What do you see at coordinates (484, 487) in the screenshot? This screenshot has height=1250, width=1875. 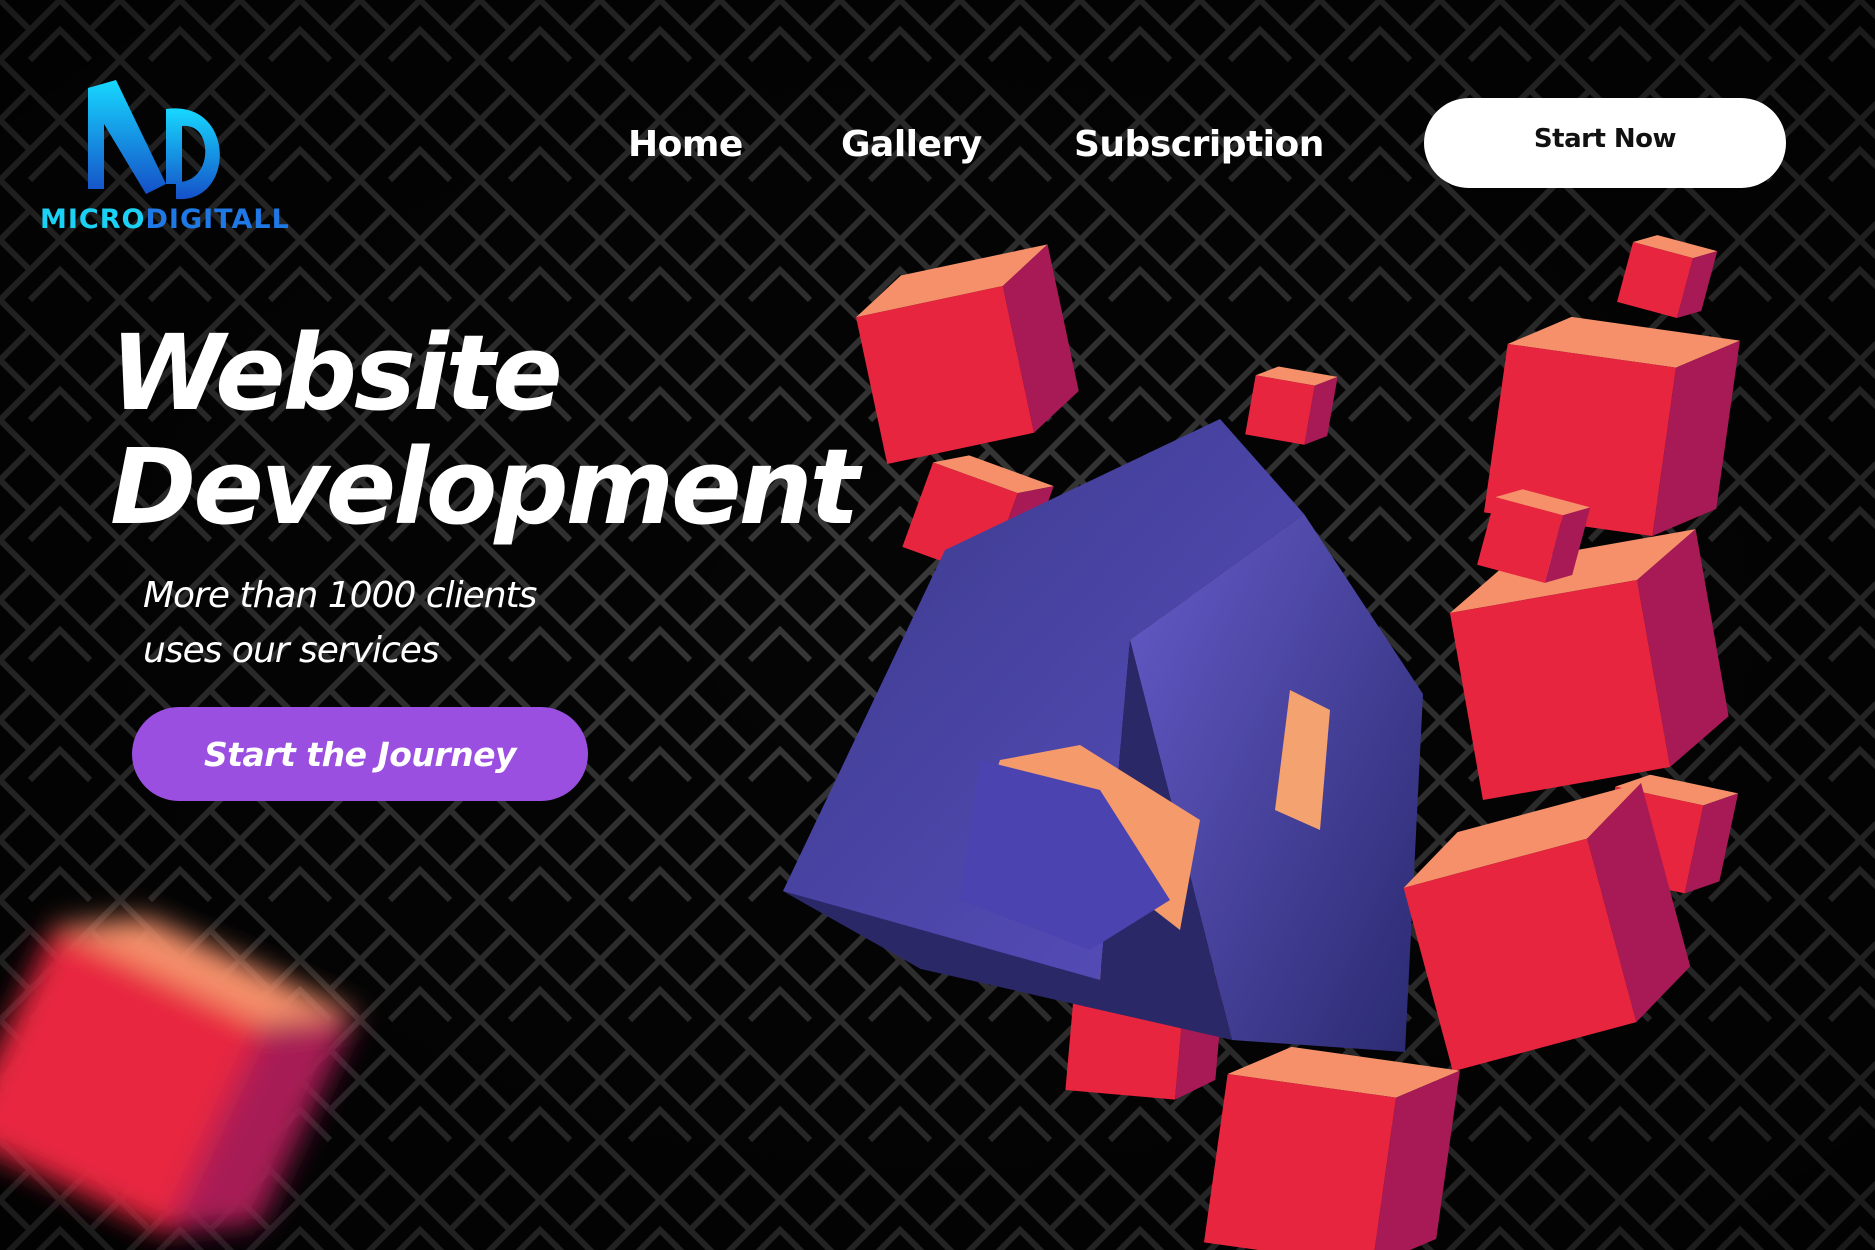 I see `hero-title-line2: Development` at bounding box center [484, 487].